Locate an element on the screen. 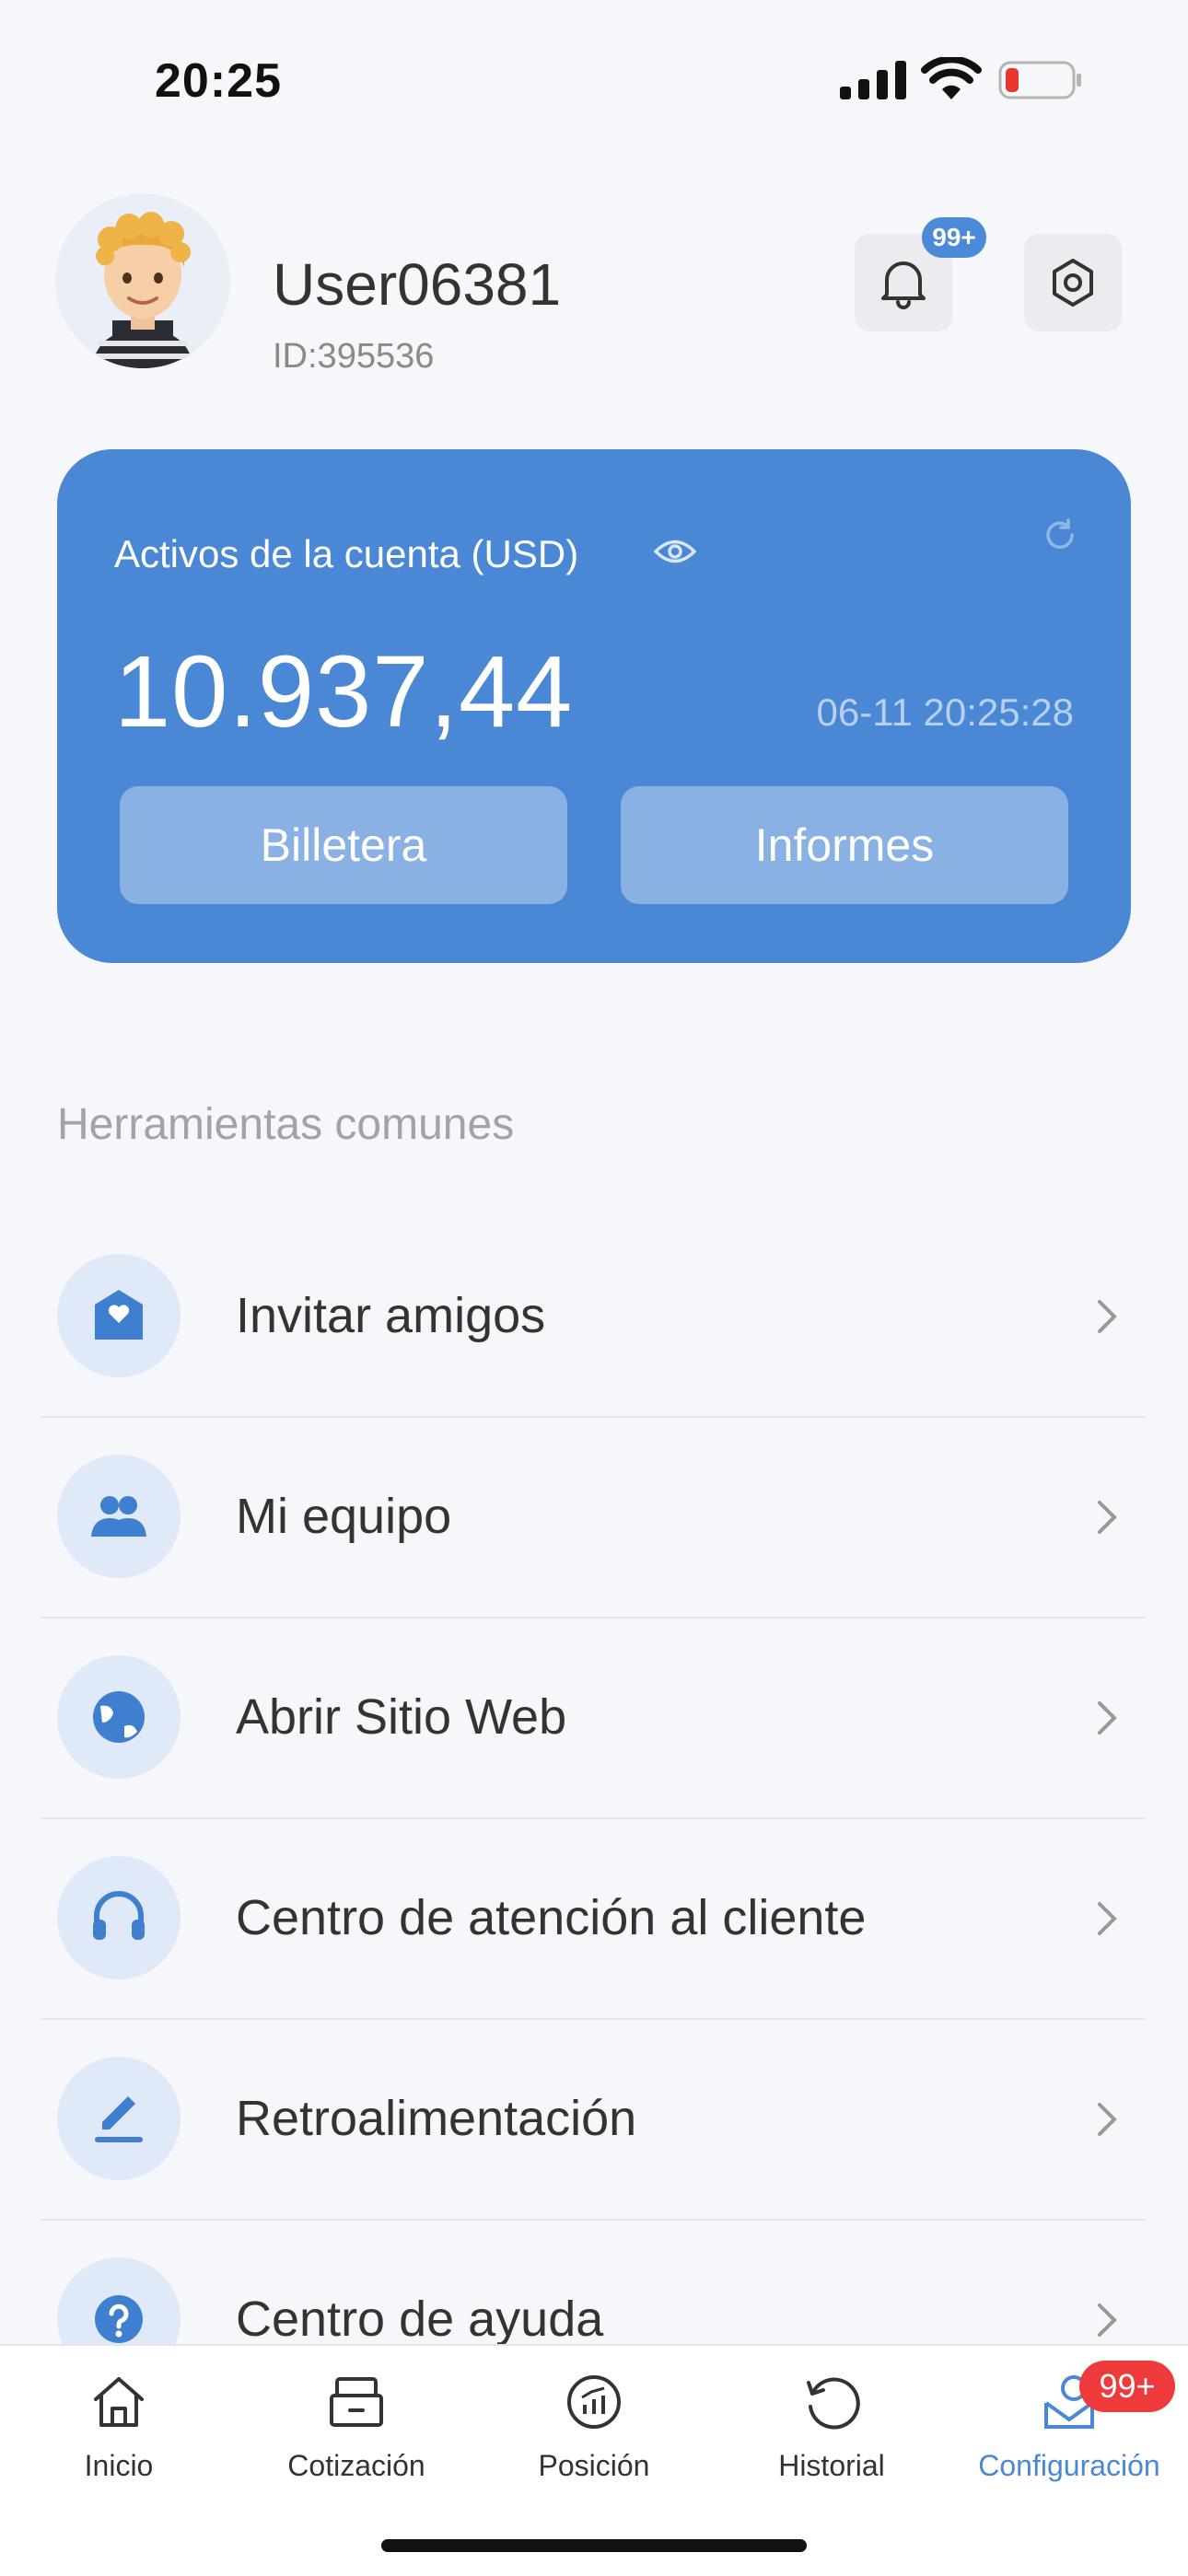  username: User06381 is located at coordinates (417, 284).